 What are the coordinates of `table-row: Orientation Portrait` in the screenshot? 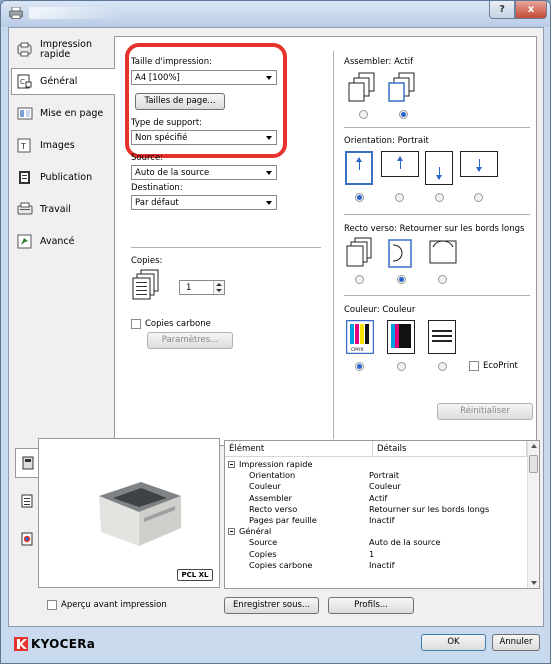 It's located at (376, 475).